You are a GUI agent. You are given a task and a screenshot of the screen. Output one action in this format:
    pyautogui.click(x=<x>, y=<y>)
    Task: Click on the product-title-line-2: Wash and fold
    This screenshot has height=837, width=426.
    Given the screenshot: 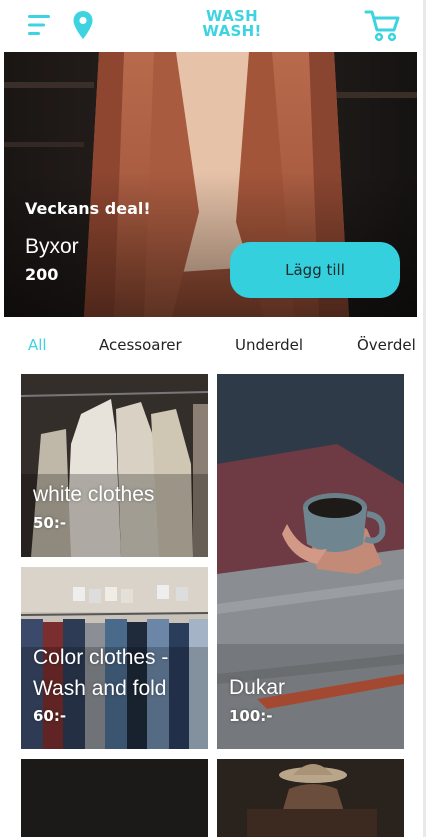 What is the action you would take?
    pyautogui.click(x=100, y=688)
    